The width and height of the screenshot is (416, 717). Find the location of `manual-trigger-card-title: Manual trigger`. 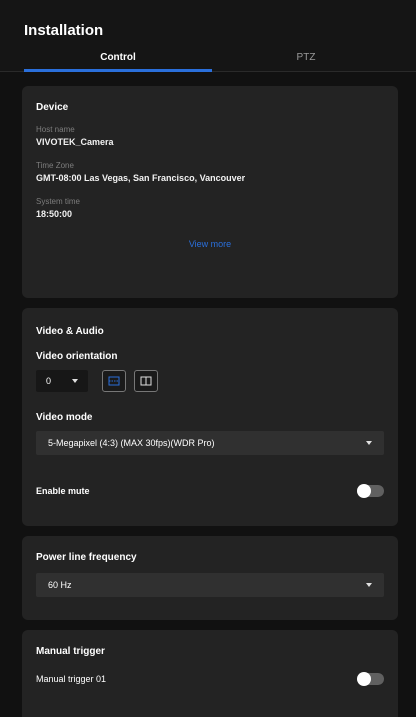

manual-trigger-card-title: Manual trigger is located at coordinates (70, 651).